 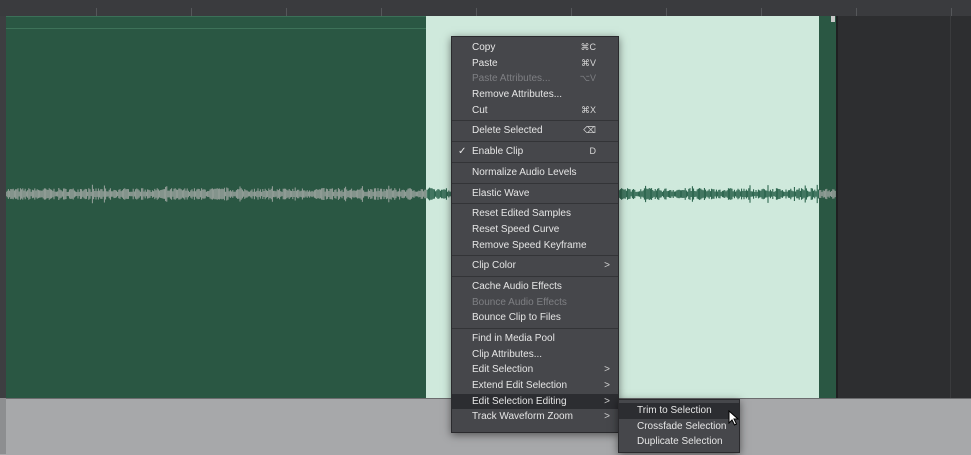 I want to click on menu-item-label: Clip Color, so click(x=494, y=266).